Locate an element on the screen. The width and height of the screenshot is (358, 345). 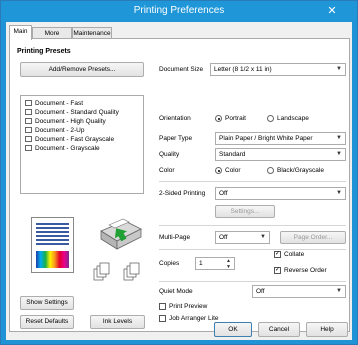
collate-checkbox: ✓ is located at coordinates (277, 254).